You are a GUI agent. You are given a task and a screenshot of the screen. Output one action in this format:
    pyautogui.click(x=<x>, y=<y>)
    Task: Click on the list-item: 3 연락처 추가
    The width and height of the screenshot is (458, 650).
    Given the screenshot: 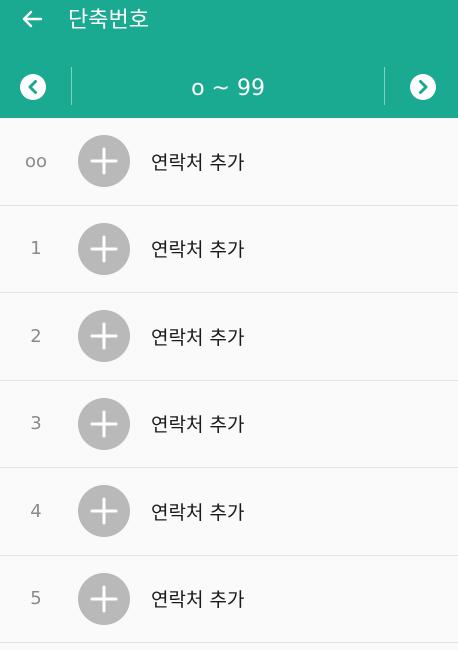 What is the action you would take?
    pyautogui.click(x=229, y=424)
    